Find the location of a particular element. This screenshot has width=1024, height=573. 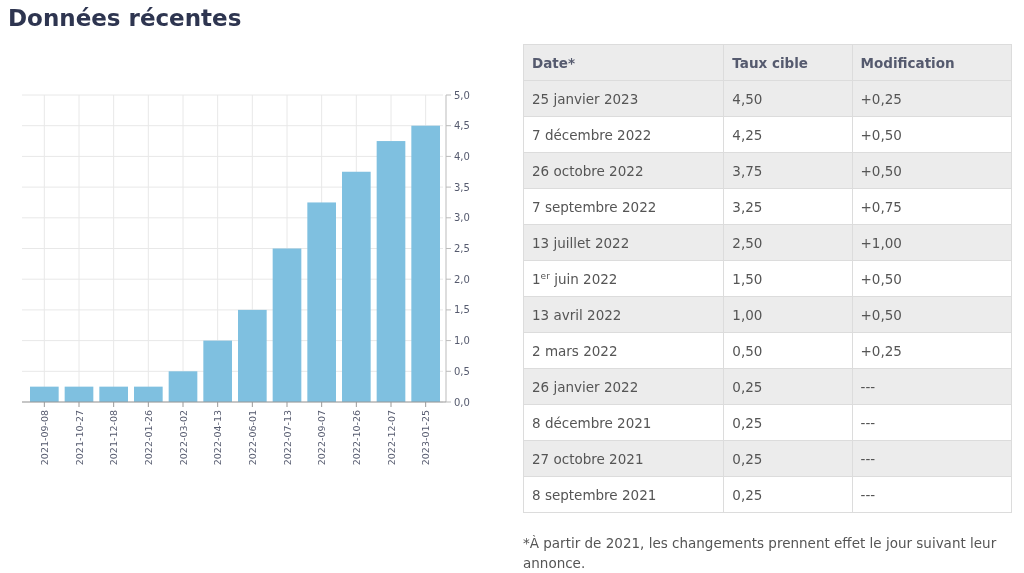

table-cell: 25 janvier 2023 is located at coordinates (623, 98).